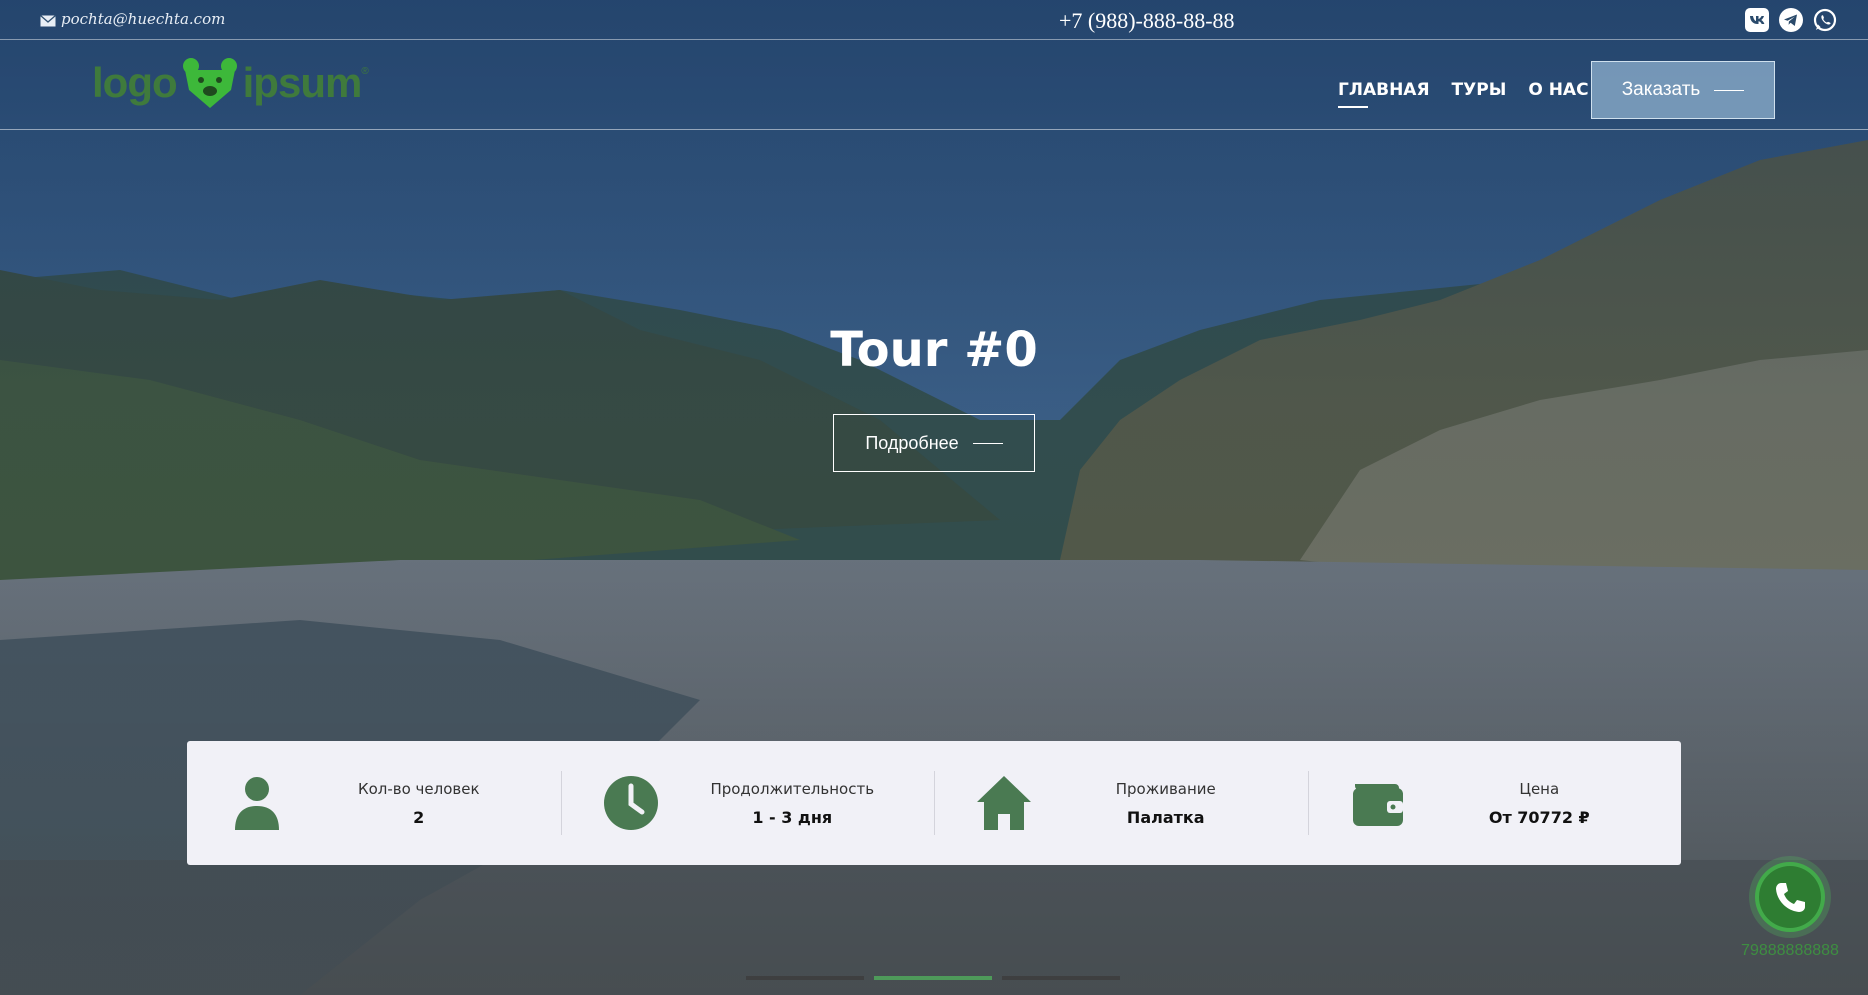 The height and width of the screenshot is (995, 1868). What do you see at coordinates (1479, 93) in the screenshot?
I see `nav-item-tours: ТУРЫ` at bounding box center [1479, 93].